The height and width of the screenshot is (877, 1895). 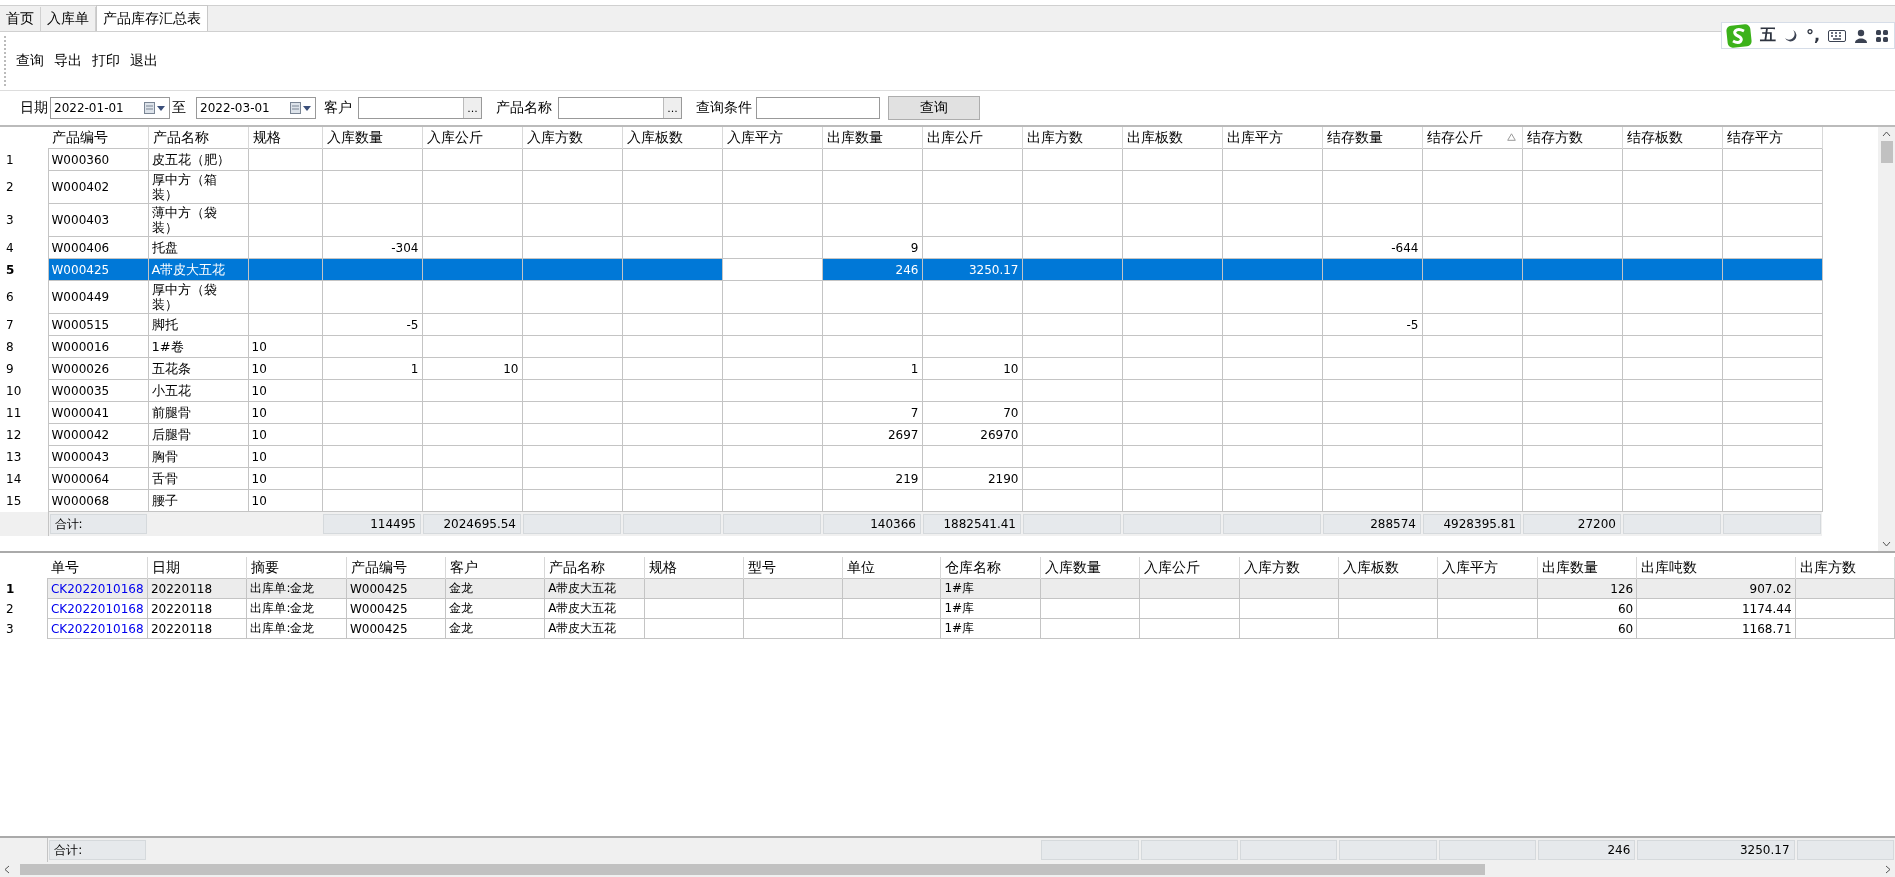 What do you see at coordinates (1790, 35) in the screenshot?
I see `moon-icon` at bounding box center [1790, 35].